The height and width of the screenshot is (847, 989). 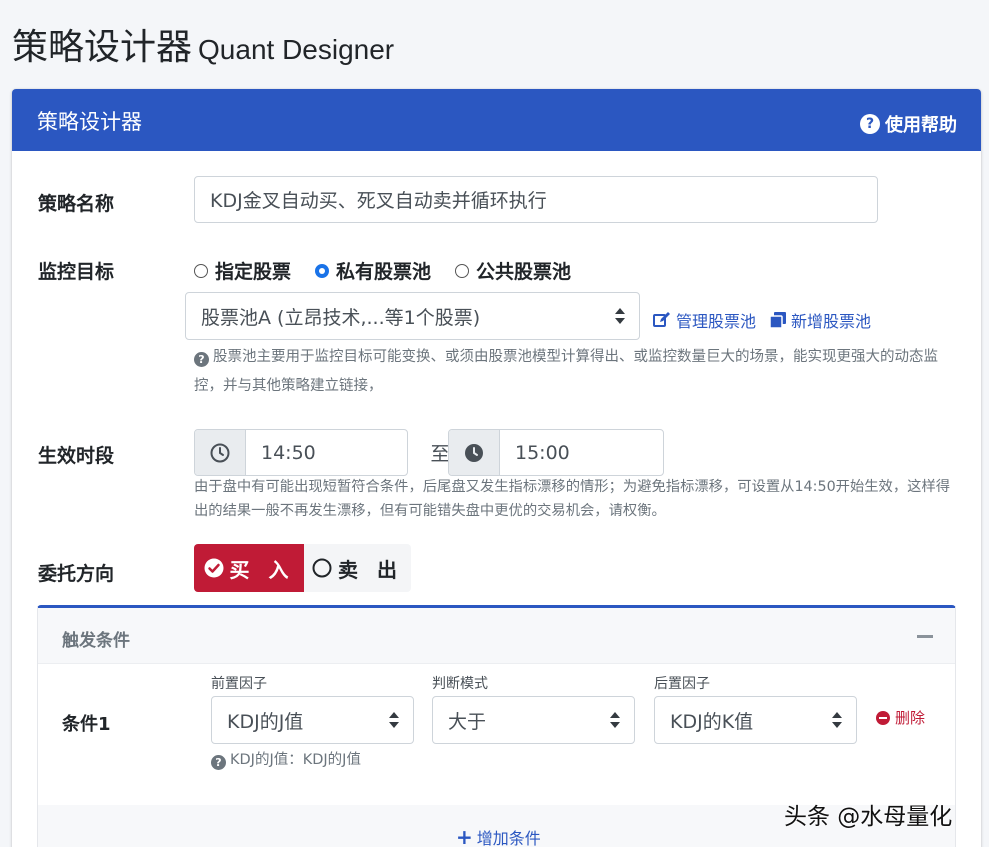 What do you see at coordinates (536, 199) in the screenshot?
I see `strategy-name-input: KDJ金叉自动买、死叉自动卖并循环执行` at bounding box center [536, 199].